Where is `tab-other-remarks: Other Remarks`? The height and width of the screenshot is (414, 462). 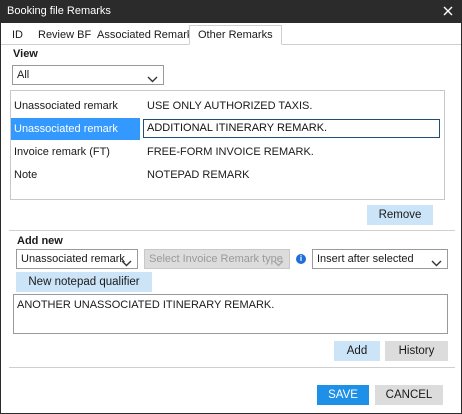 tab-other-remarks: Other Remarks is located at coordinates (235, 35).